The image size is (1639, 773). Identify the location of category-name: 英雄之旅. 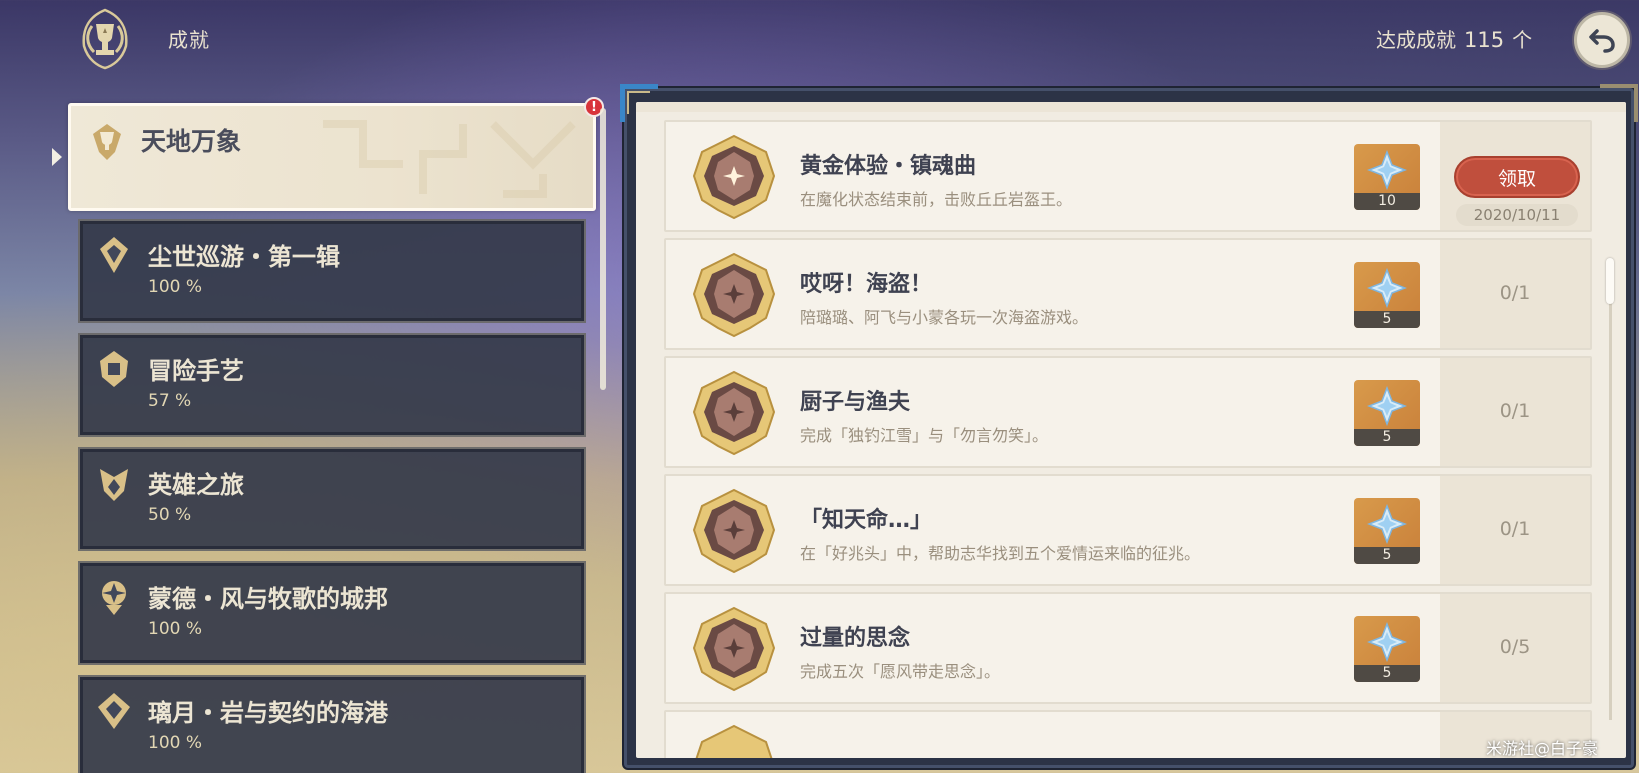
(196, 485).